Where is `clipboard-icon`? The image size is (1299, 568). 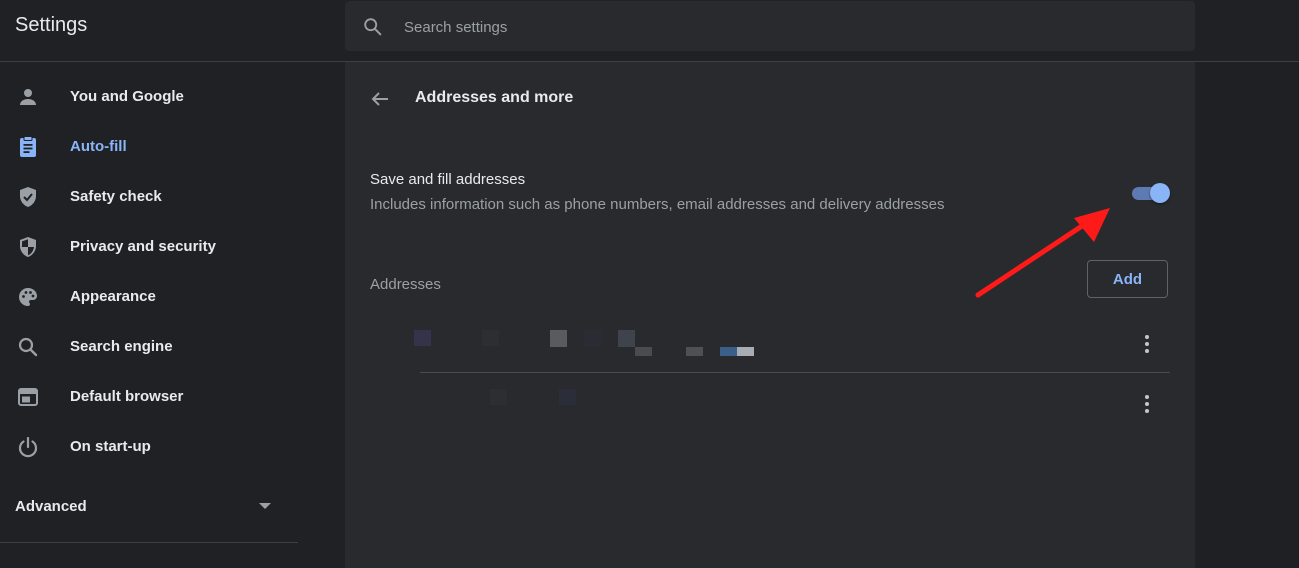
clipboard-icon is located at coordinates (28, 146).